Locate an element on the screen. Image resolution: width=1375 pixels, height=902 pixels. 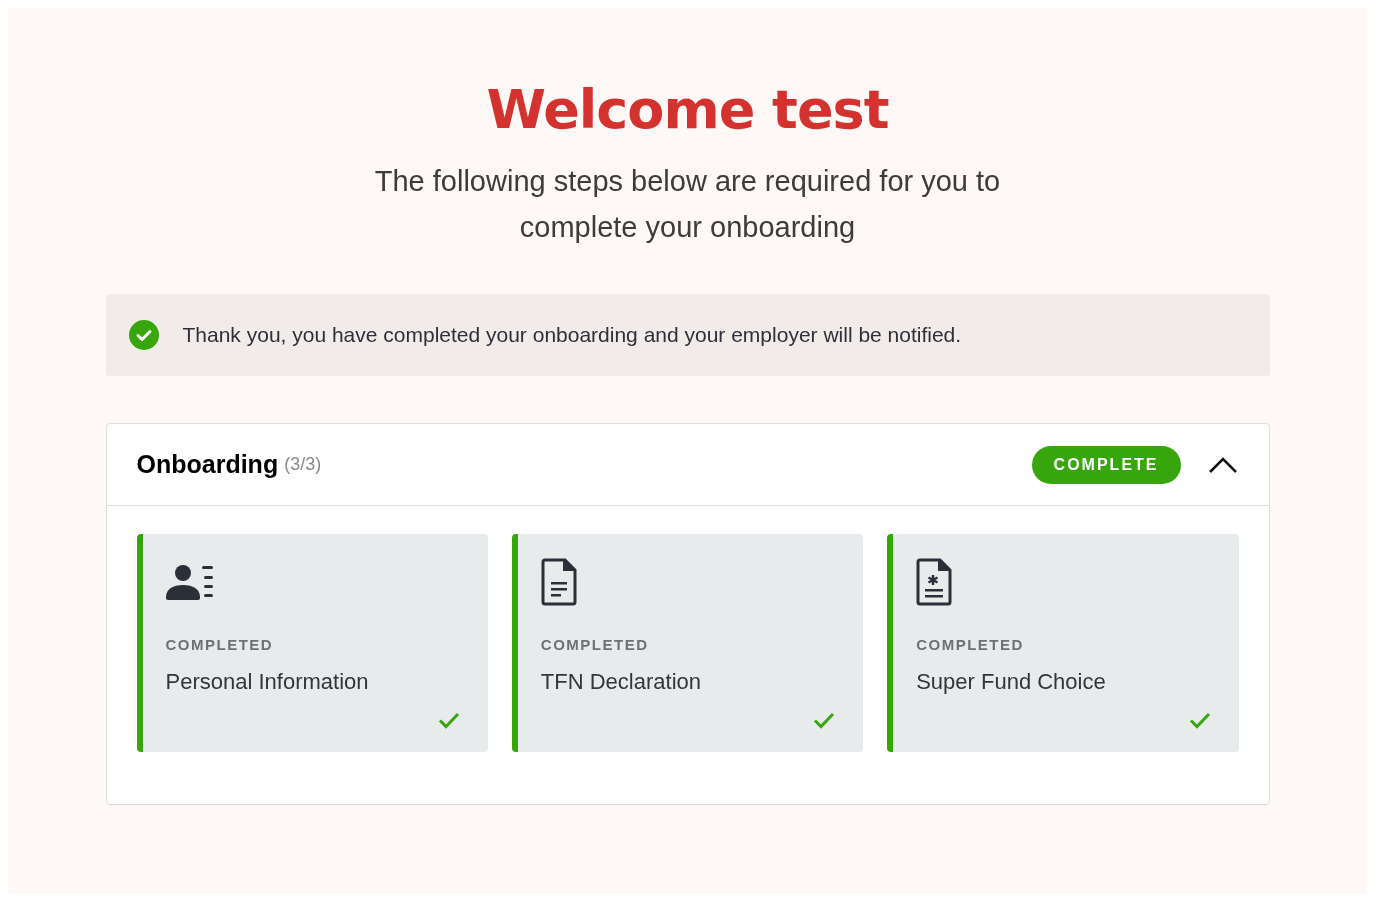
step-name: TFN Declaration is located at coordinates (621, 681).